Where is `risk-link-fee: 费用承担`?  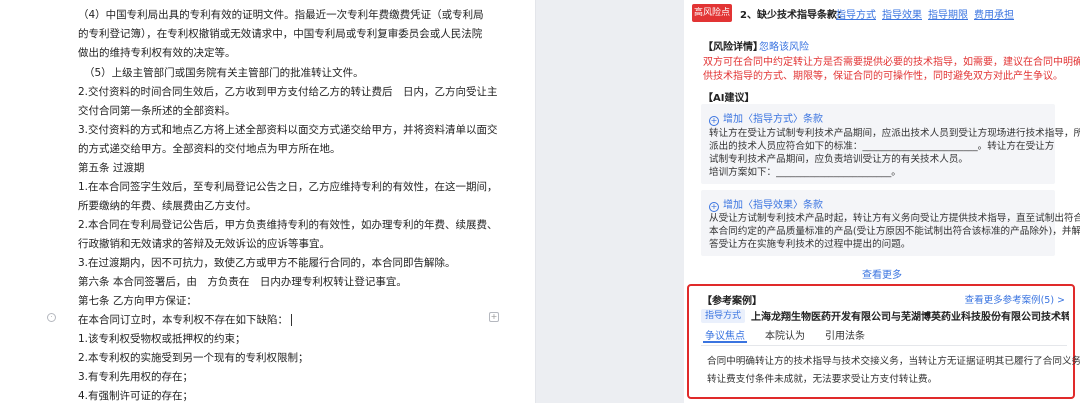
risk-link-fee: 费用承担 is located at coordinates (994, 13).